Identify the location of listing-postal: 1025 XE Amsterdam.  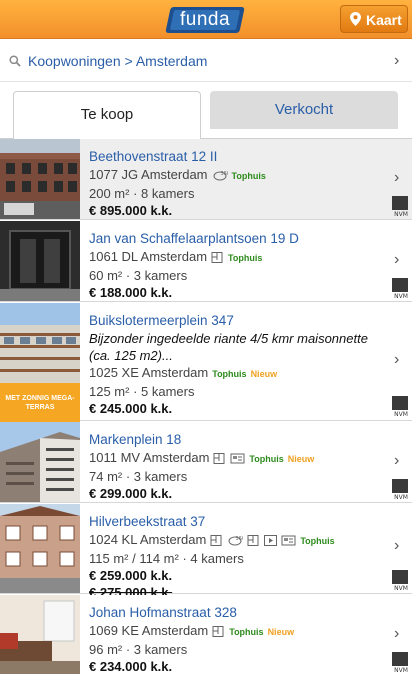
(149, 372).